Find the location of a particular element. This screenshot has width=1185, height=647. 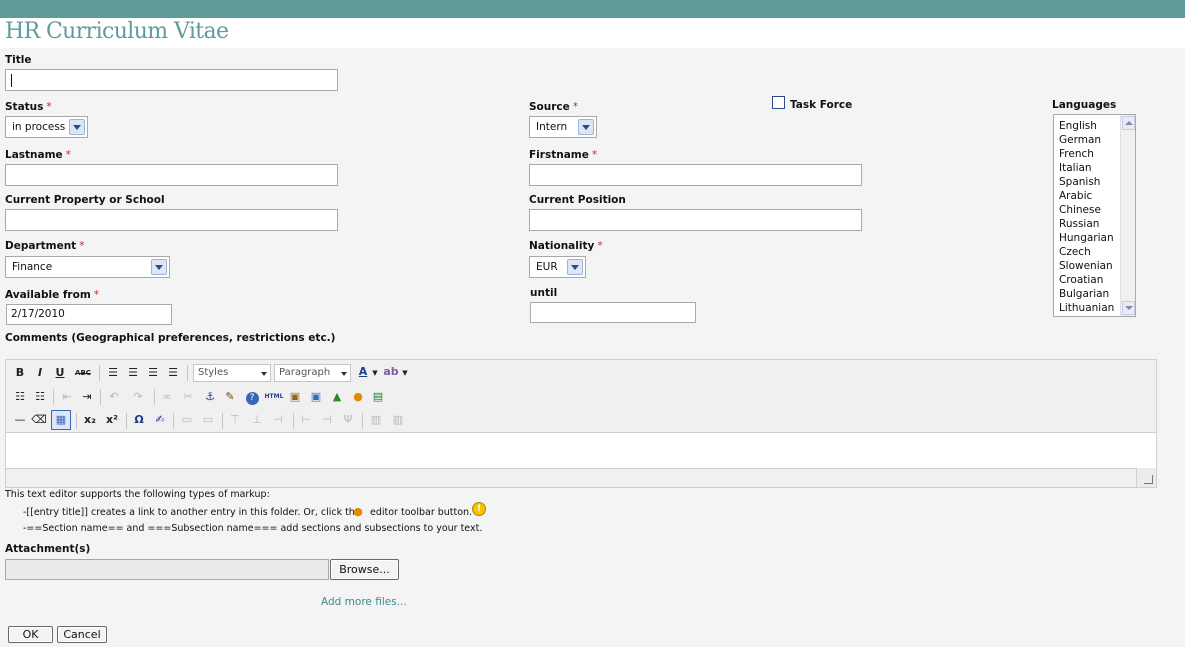

anchor-icon: ⚓ is located at coordinates (210, 397).